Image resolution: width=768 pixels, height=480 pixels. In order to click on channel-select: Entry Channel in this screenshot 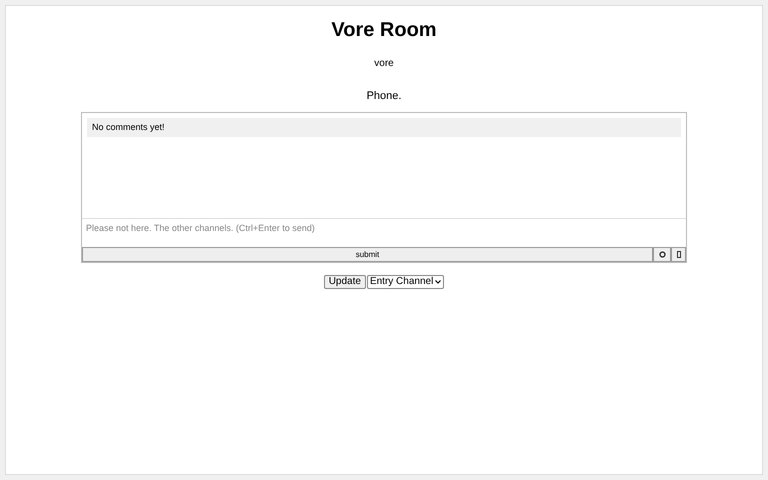, I will do `click(405, 282)`.